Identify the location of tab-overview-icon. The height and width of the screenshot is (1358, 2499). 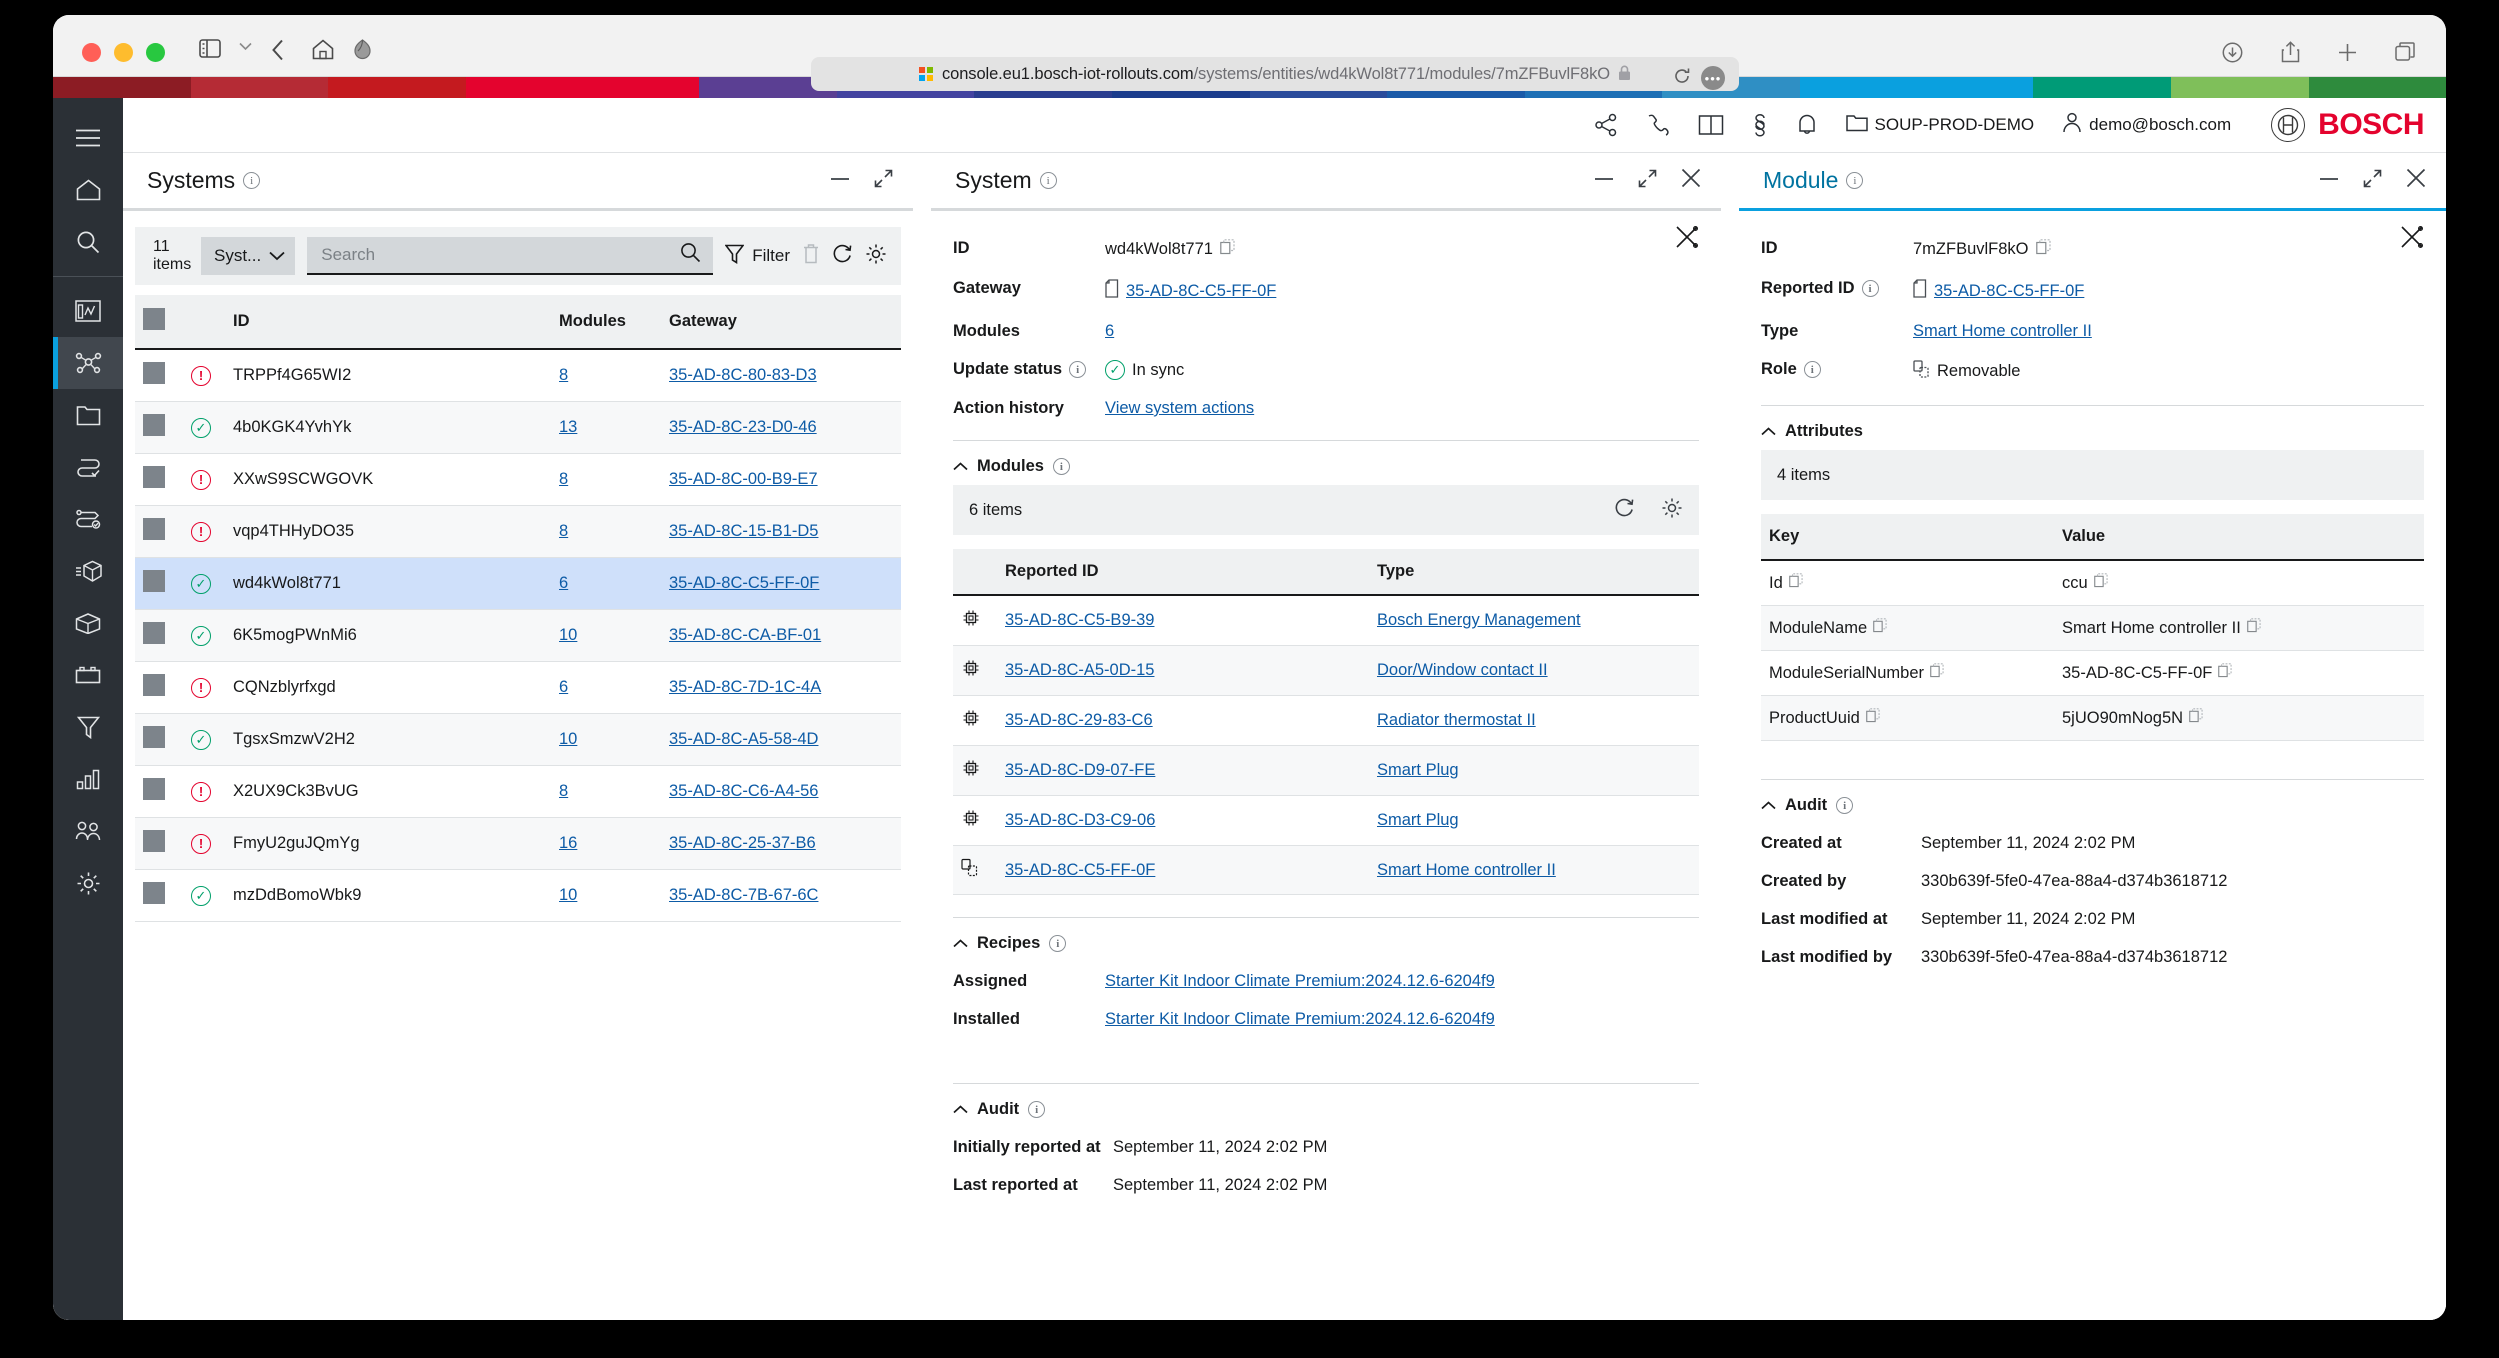
(2405, 54).